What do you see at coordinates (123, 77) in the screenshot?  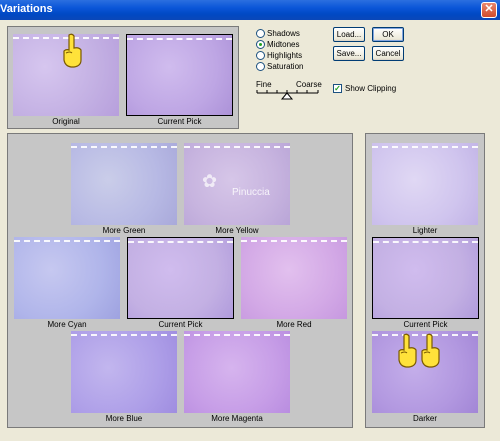 I see `comparison-panel: Original Current Pick` at bounding box center [123, 77].